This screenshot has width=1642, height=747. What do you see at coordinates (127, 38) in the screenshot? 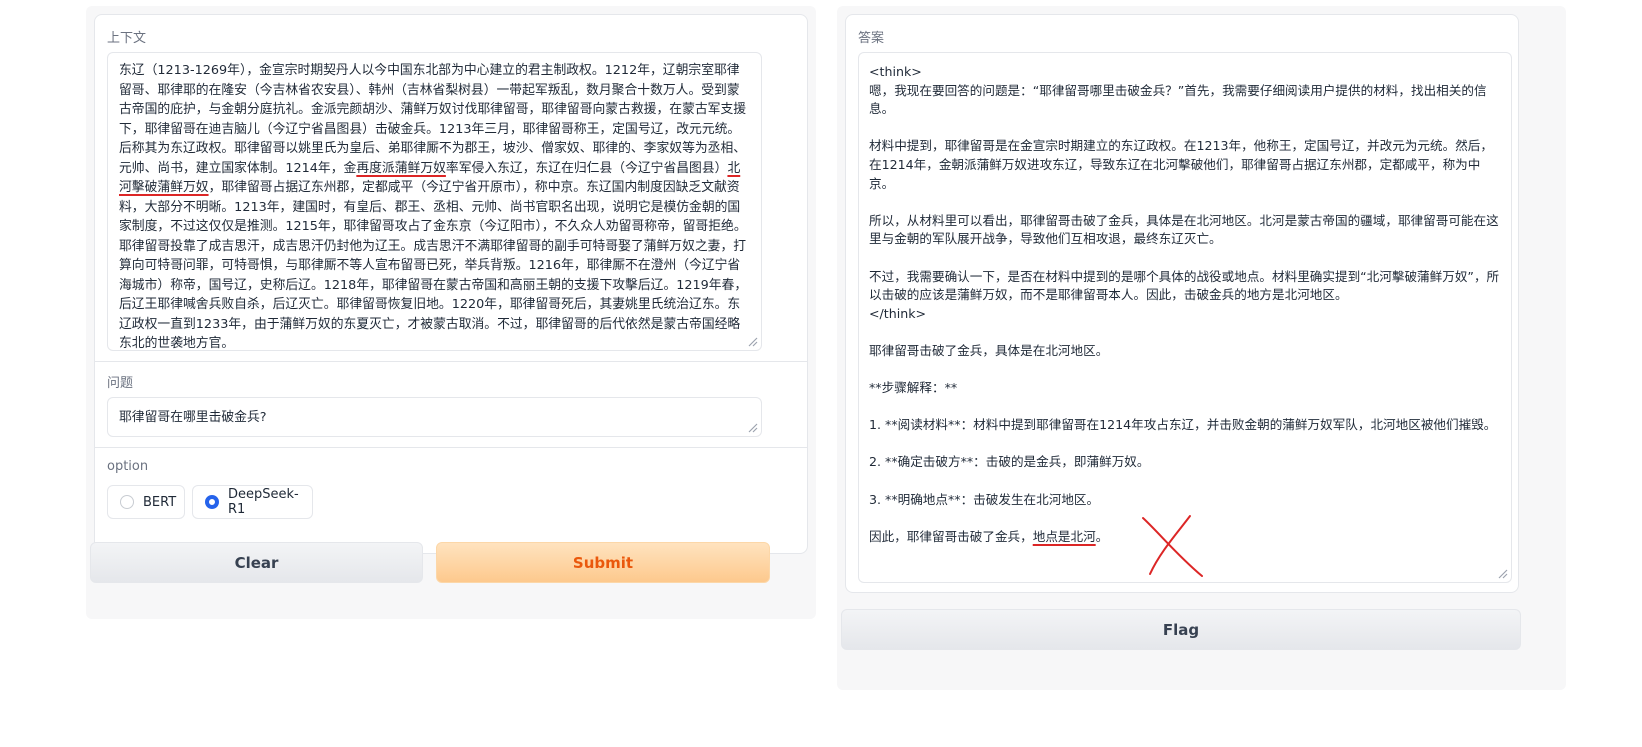
I see `context-label: 上下文` at bounding box center [127, 38].